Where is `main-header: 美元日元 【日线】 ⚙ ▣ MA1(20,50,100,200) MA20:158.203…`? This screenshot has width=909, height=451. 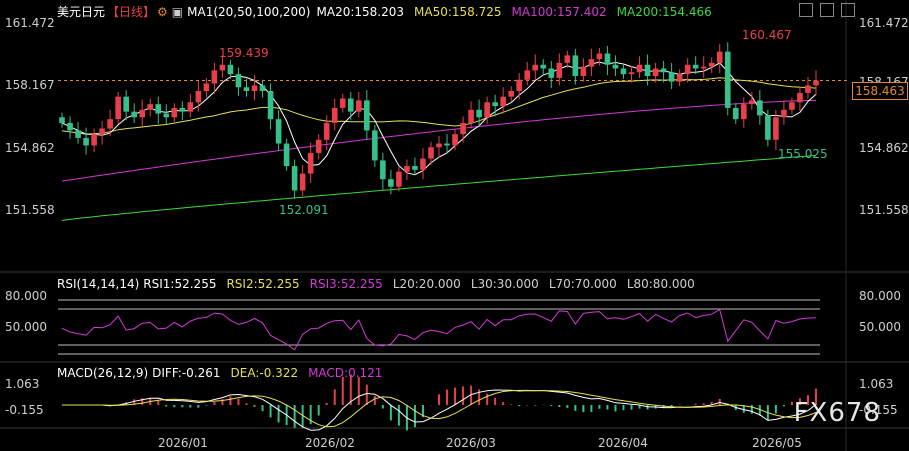 main-header: 美元日元 【日线】 ⚙ ▣ MA1(20,50,100,200) MA20:158.203… is located at coordinates (389, 12).